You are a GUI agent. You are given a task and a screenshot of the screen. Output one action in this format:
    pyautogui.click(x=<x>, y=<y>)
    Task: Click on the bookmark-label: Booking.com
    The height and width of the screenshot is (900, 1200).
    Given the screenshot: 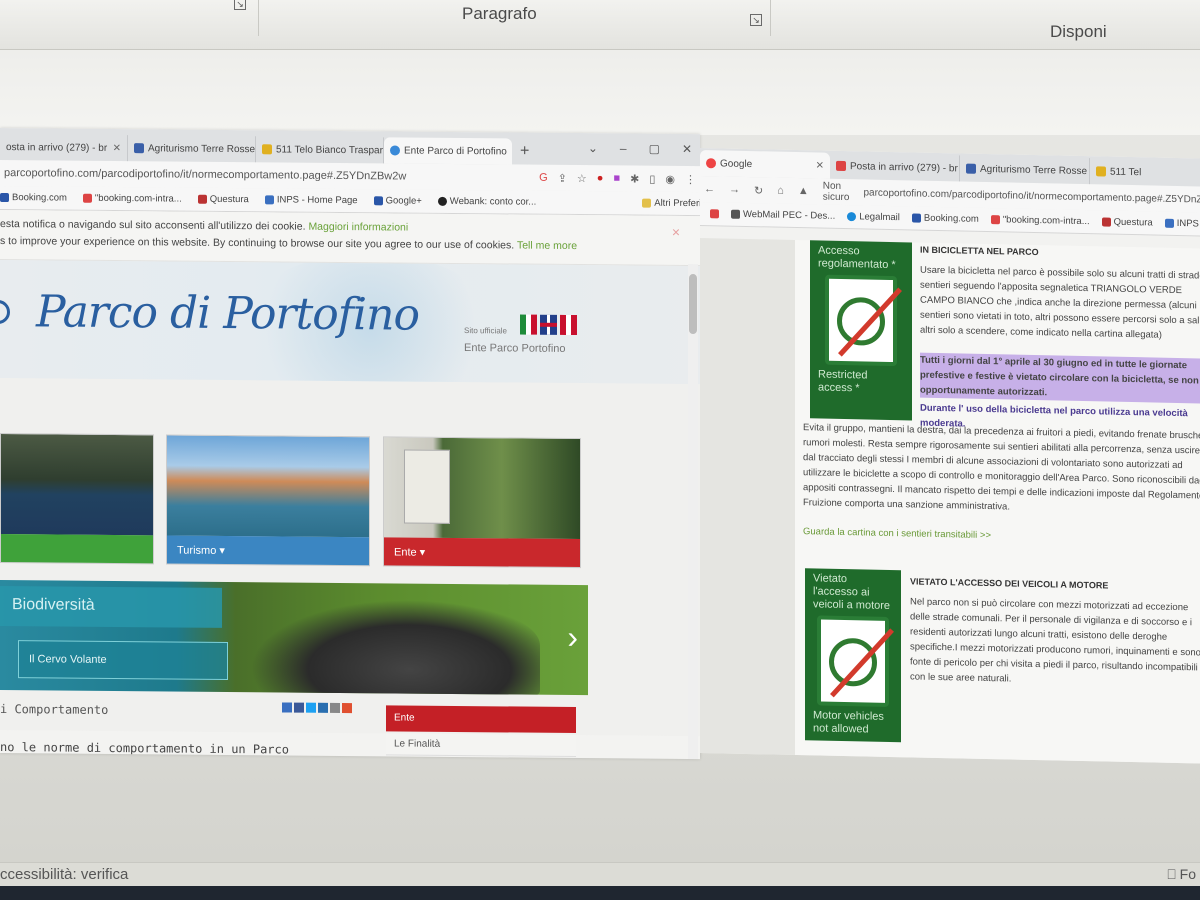 What is the action you would take?
    pyautogui.click(x=951, y=218)
    